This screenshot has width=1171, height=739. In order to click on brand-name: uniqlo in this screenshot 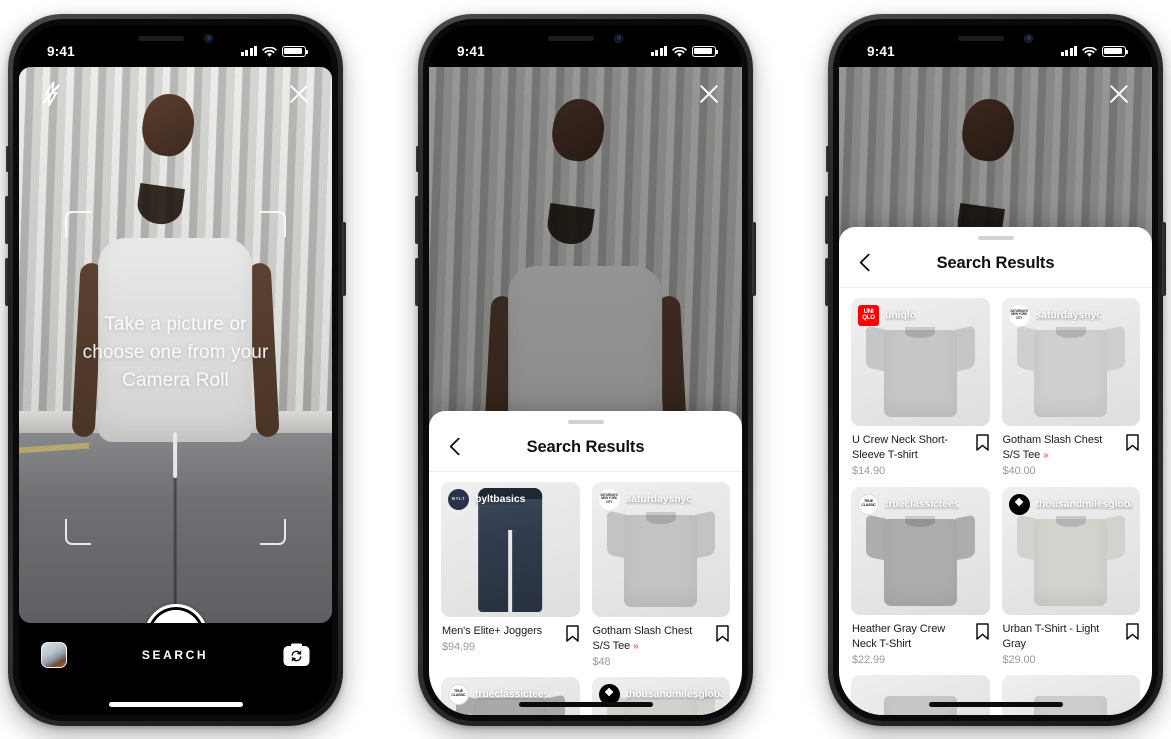, I will do `click(900, 315)`.